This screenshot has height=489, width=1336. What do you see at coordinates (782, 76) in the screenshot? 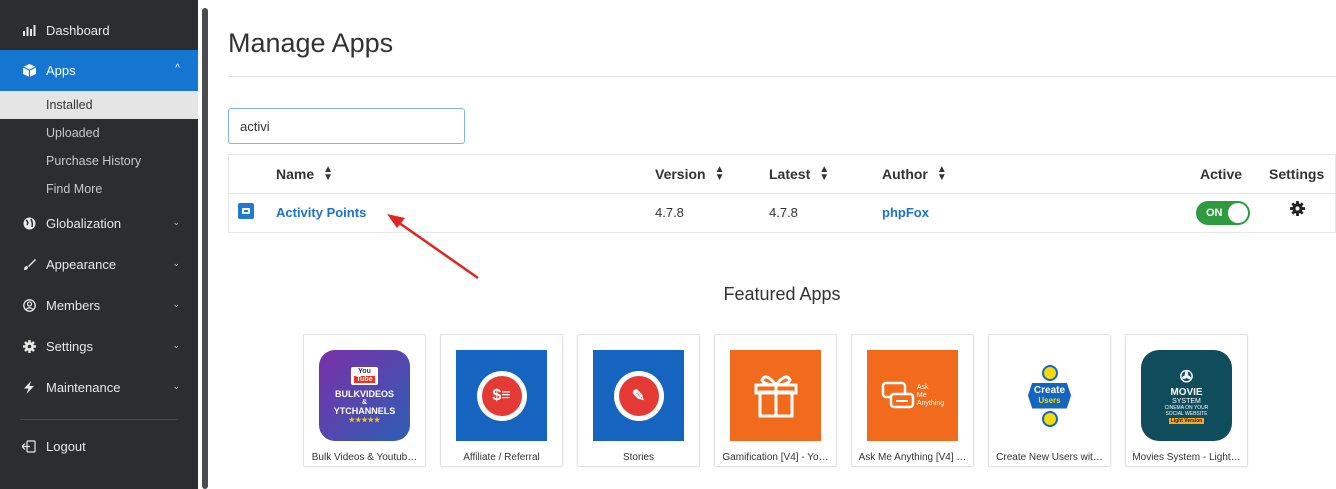
I see `title-divider` at bounding box center [782, 76].